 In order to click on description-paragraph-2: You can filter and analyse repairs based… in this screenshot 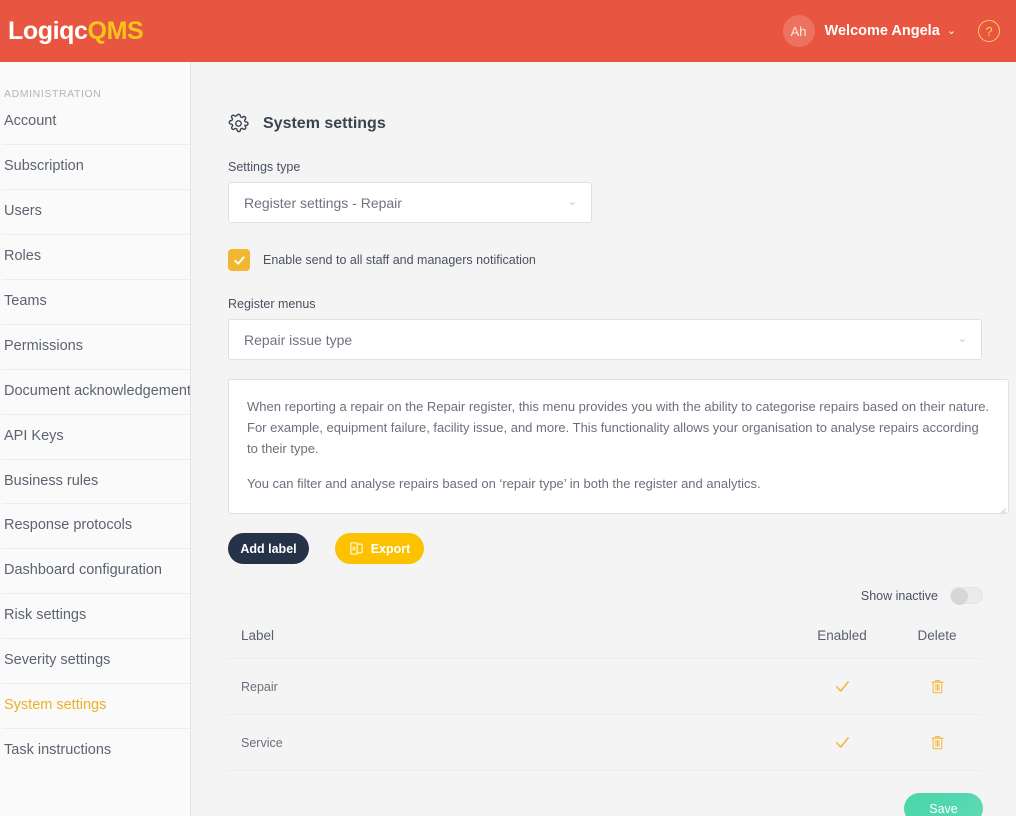, I will do `click(504, 484)`.